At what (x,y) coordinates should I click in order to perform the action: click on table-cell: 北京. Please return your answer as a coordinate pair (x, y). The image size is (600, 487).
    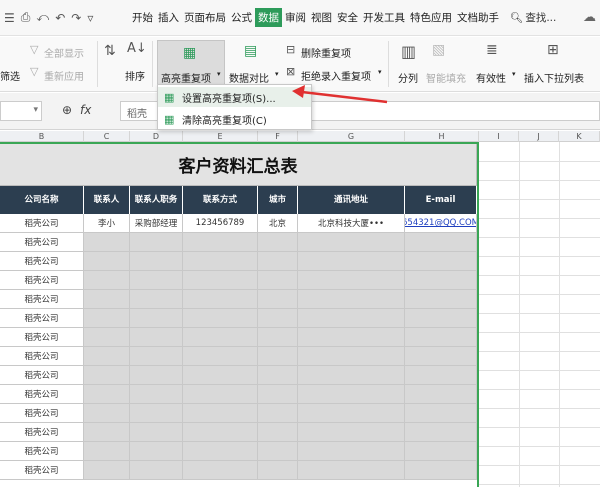
    Looking at the image, I should click on (278, 223).